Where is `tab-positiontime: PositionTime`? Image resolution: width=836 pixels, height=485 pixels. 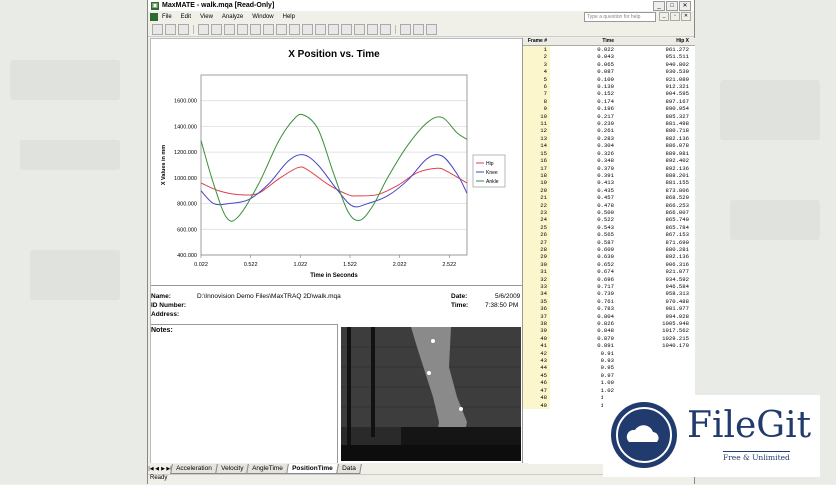 tab-positiontime: PositionTime is located at coordinates (312, 468).